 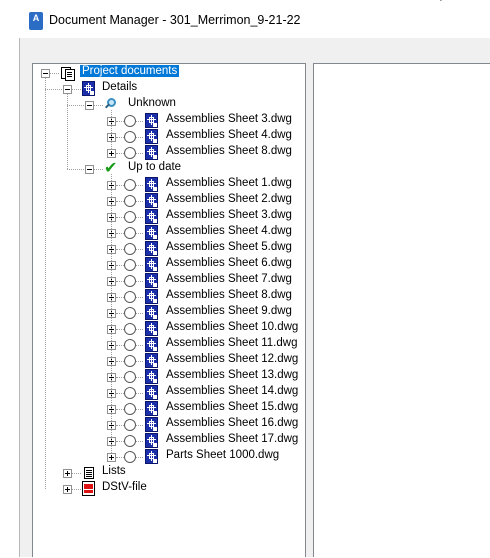 What do you see at coordinates (451, 0) in the screenshot?
I see `title-bar-decoration` at bounding box center [451, 0].